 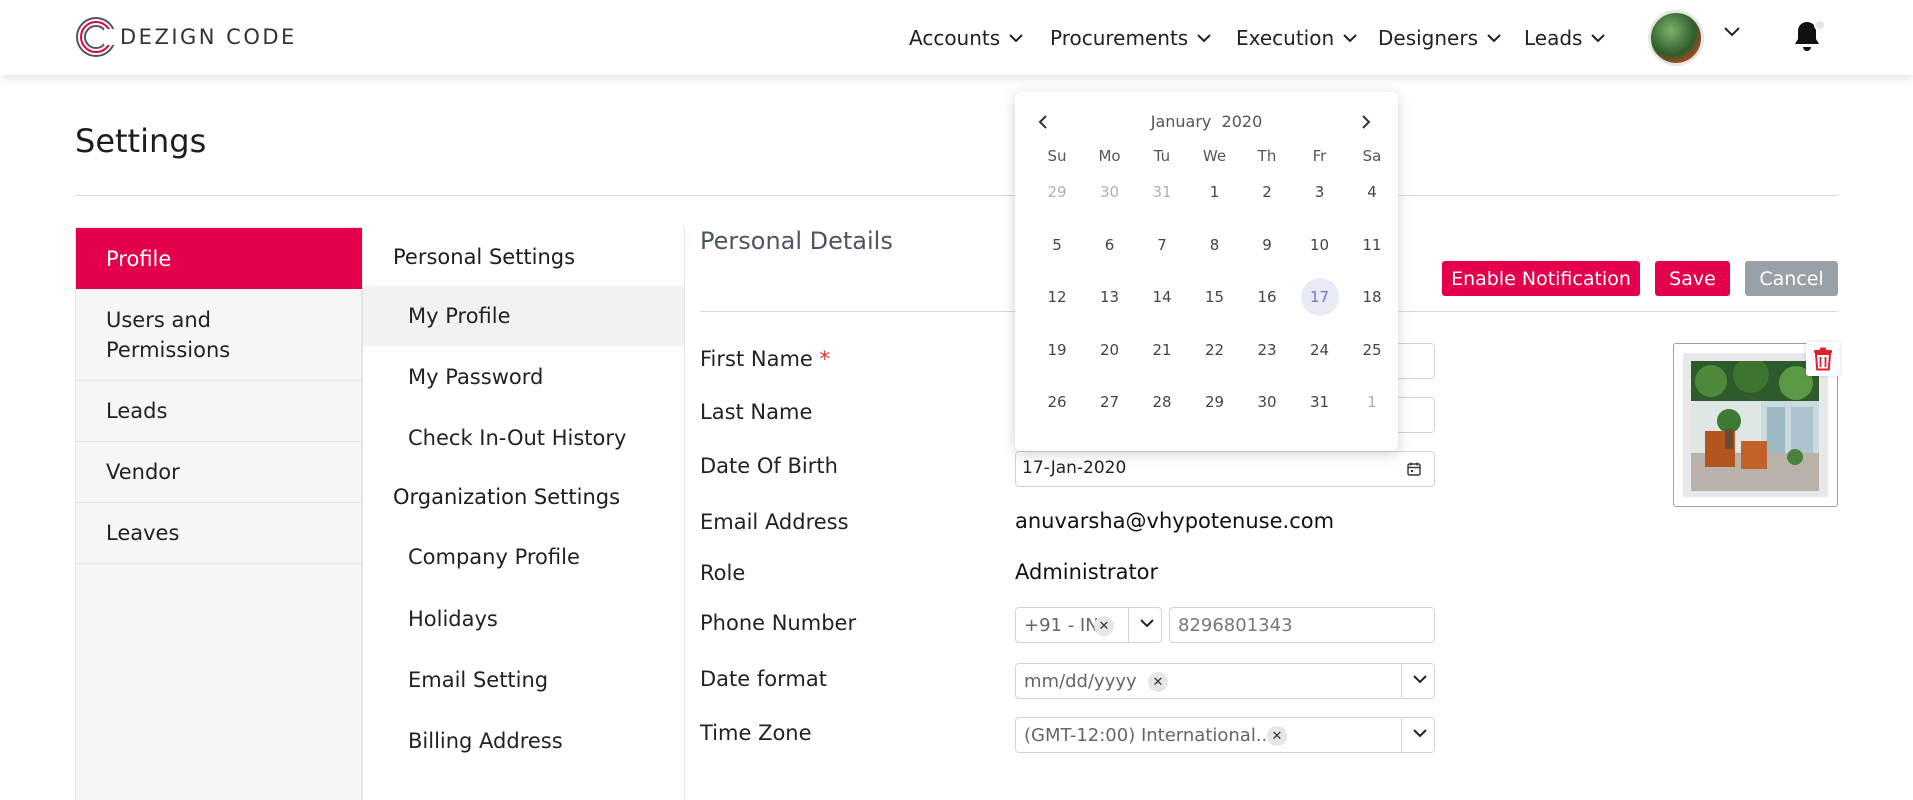 What do you see at coordinates (1215, 350) in the screenshot?
I see `calendar-day: 22` at bounding box center [1215, 350].